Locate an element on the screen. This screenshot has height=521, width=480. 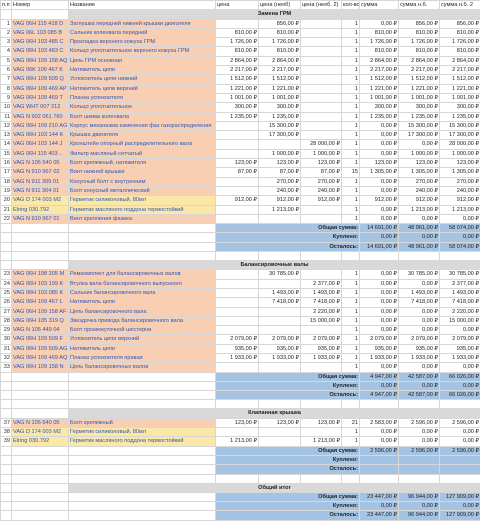
sum-cell: 1 933,00 ₽ is located at coordinates (379, 357).